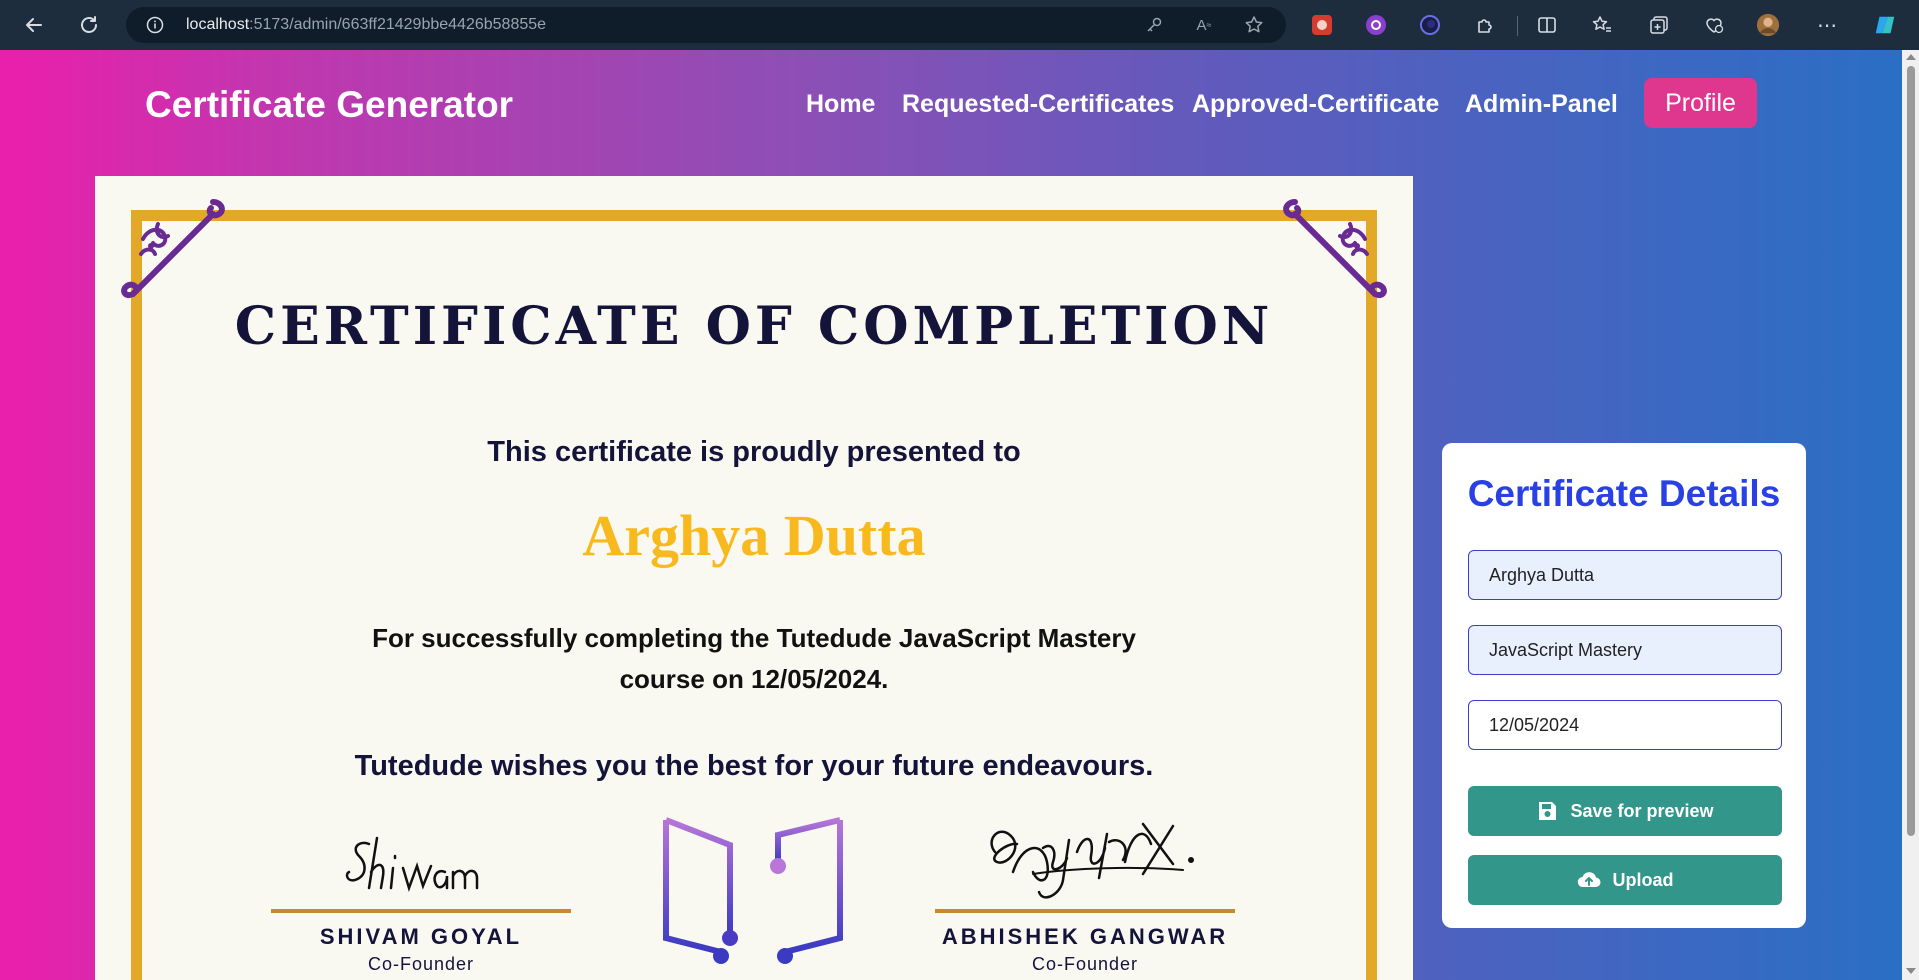 The height and width of the screenshot is (980, 1919). What do you see at coordinates (1911, 971) in the screenshot?
I see `scroll-down-icon` at bounding box center [1911, 971].